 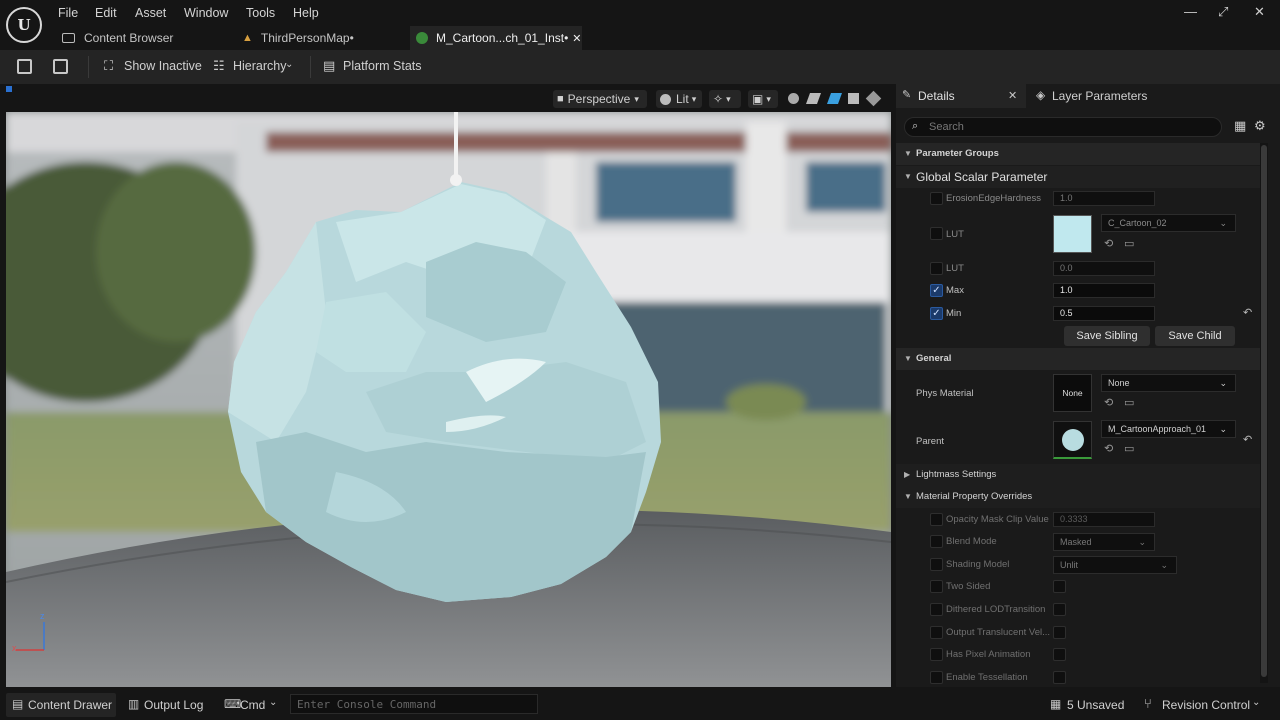 I want to click on parent-material-dropdown: M_CartoonApproach_01 ⌄, so click(x=1168, y=429).